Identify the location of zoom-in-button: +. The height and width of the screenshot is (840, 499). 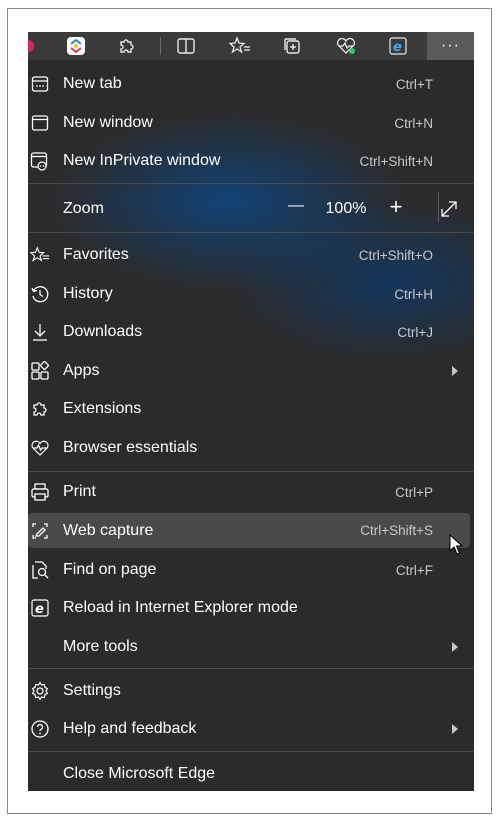
(396, 207).